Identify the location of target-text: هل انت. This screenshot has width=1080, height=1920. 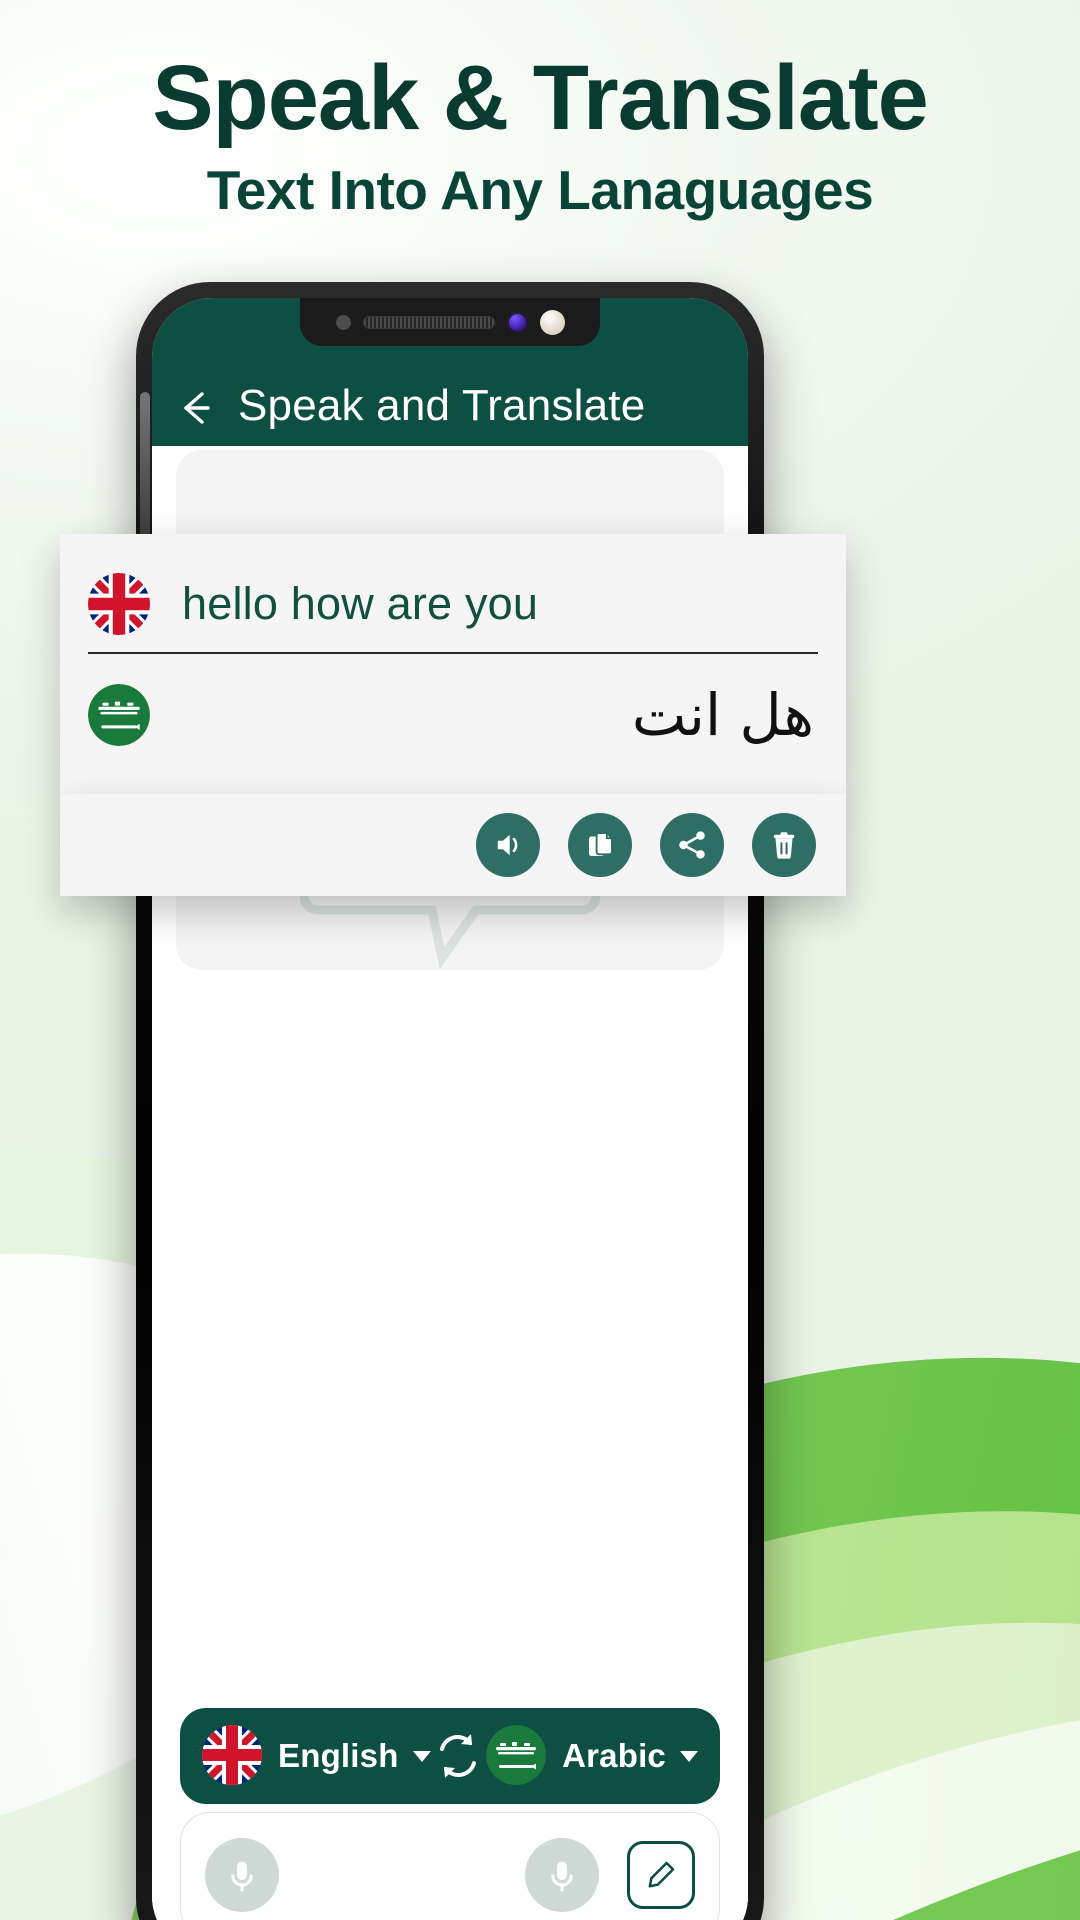
(722, 714).